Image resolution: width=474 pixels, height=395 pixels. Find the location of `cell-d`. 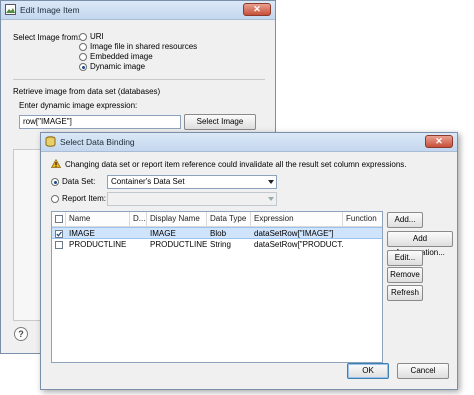

cell-d is located at coordinates (138, 245).